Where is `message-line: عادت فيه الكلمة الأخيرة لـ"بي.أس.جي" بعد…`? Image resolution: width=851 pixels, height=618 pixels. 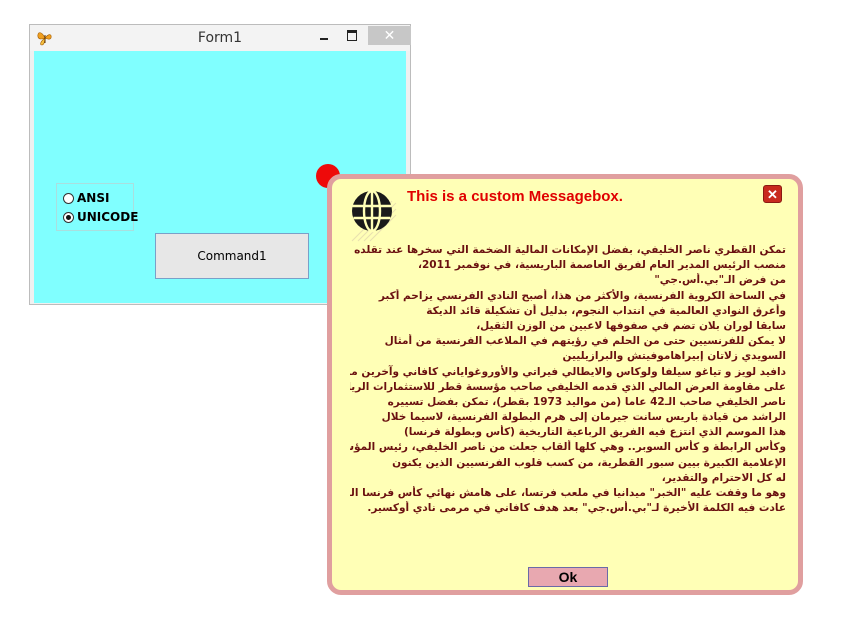 message-line: عادت فيه الكلمة الأخيرة لـ"بي.أس.جي" بعد… is located at coordinates (576, 508).